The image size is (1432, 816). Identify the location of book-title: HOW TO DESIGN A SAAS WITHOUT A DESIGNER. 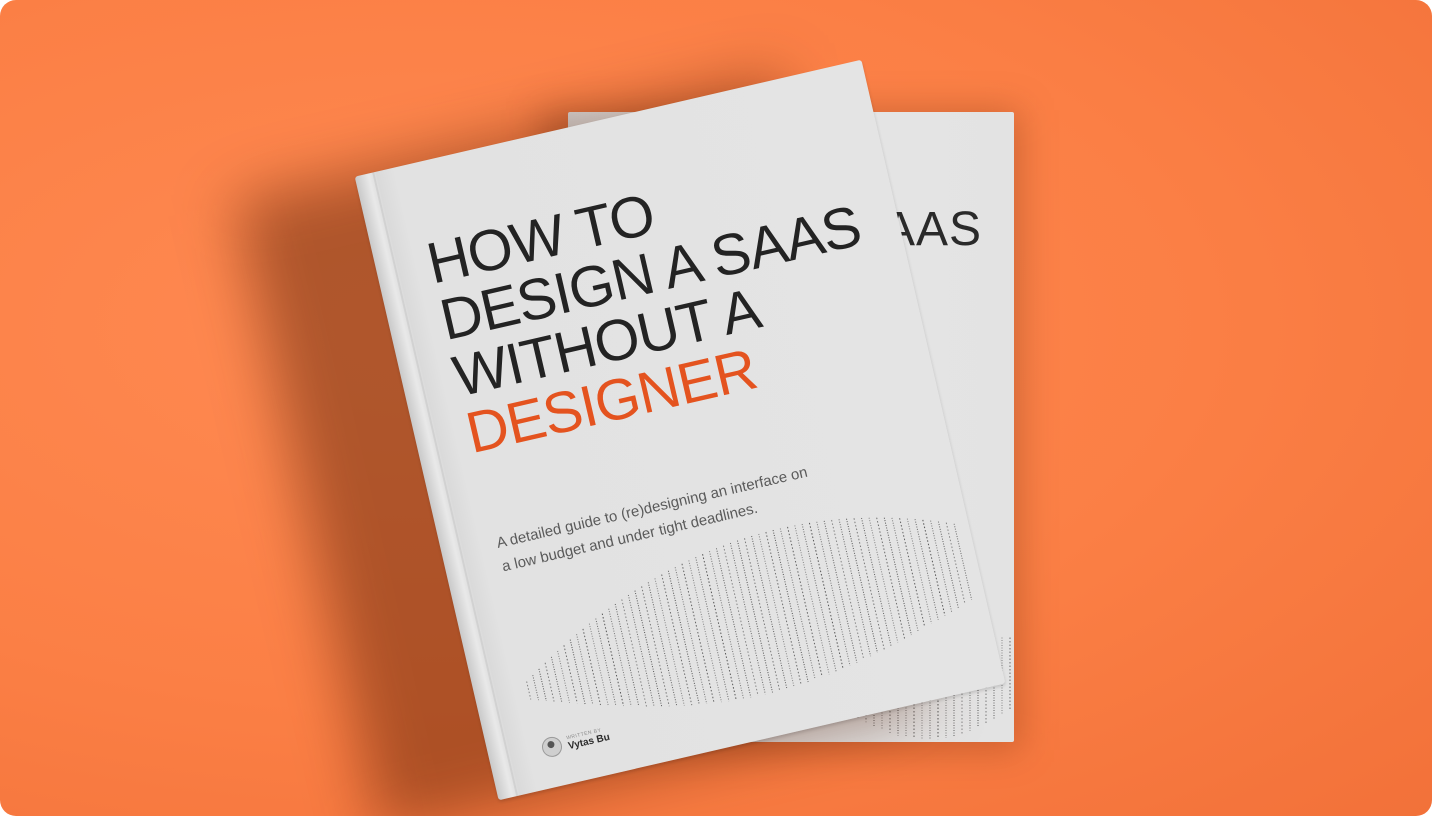
(656, 303).